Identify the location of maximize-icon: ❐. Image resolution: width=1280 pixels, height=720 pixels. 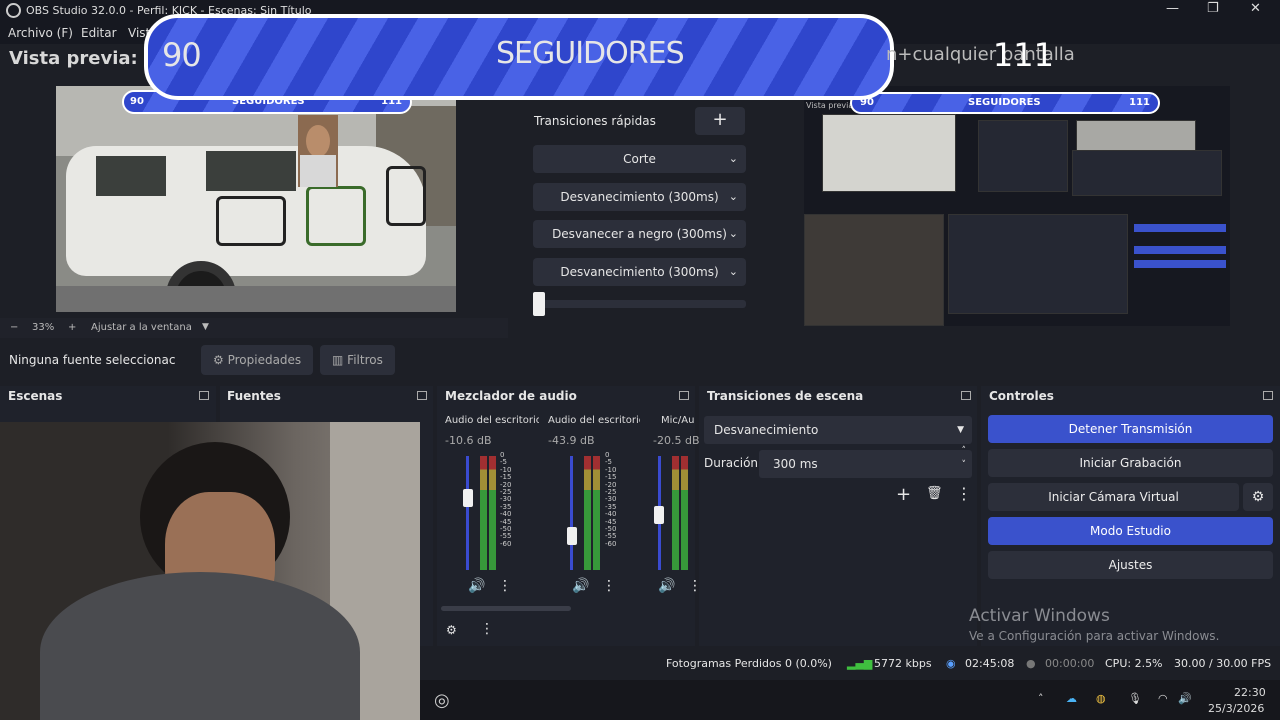
(1213, 8).